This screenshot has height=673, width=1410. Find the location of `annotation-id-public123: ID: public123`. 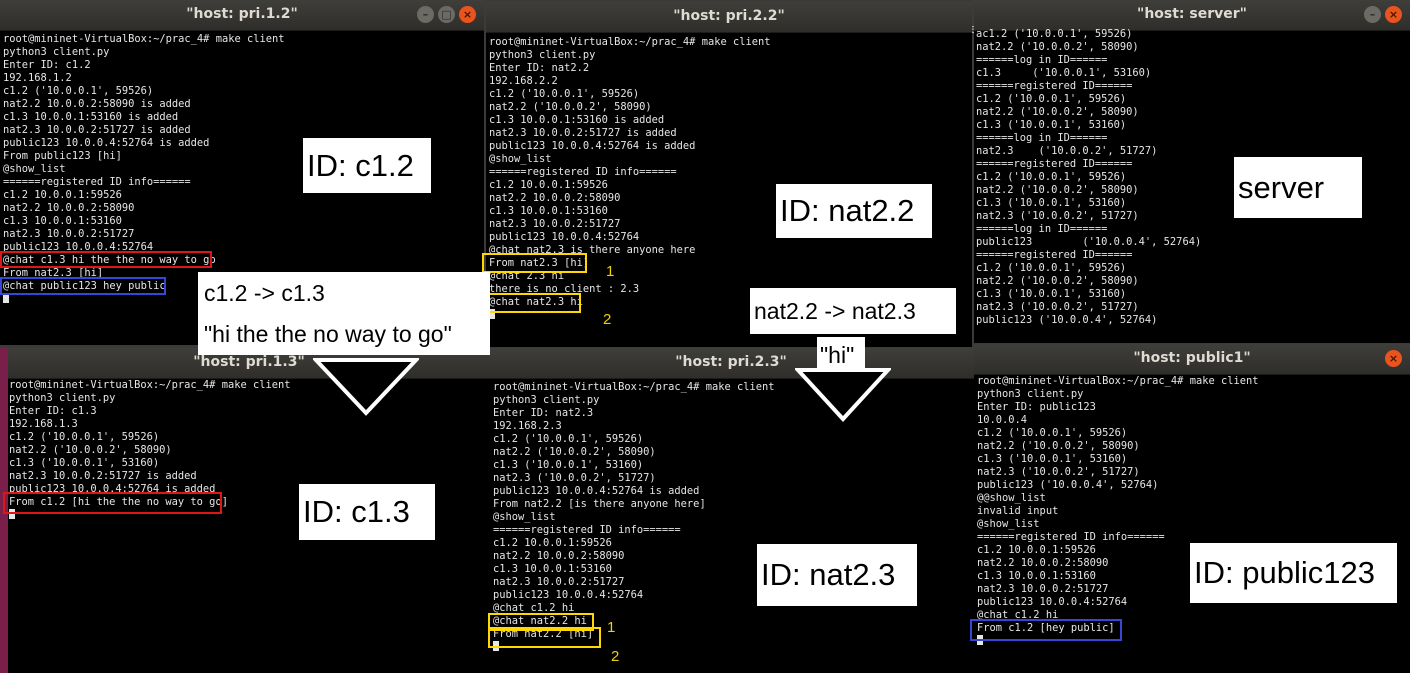

annotation-id-public123: ID: public123 is located at coordinates (1293, 573).